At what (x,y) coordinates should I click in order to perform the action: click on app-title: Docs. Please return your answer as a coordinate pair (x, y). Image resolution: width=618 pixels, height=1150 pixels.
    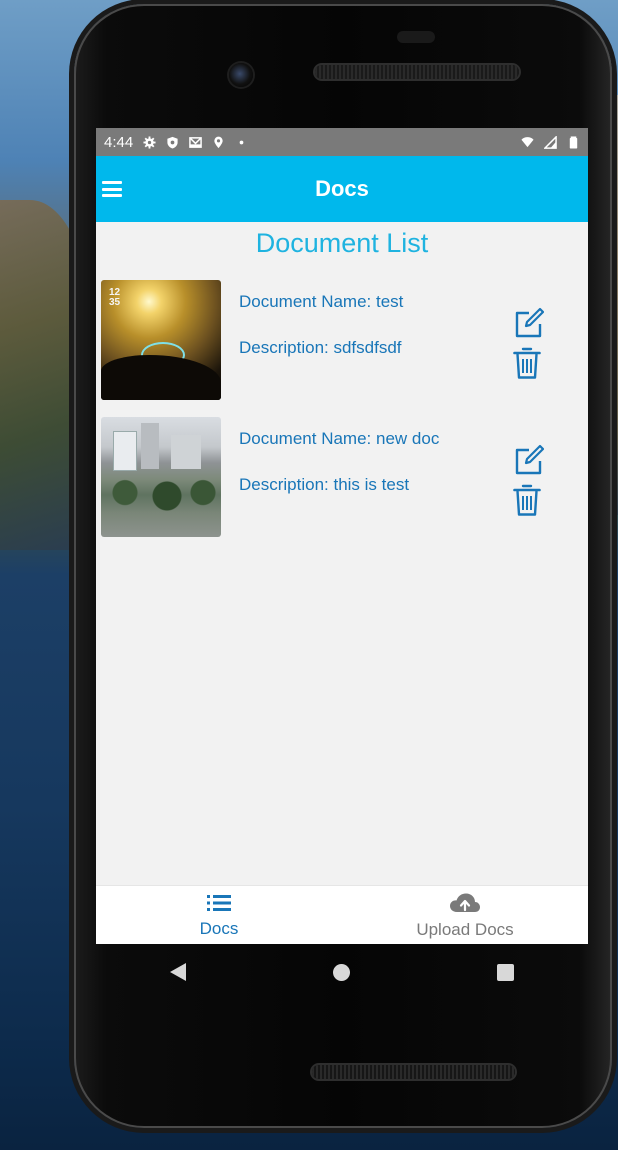
    Looking at the image, I should click on (342, 188).